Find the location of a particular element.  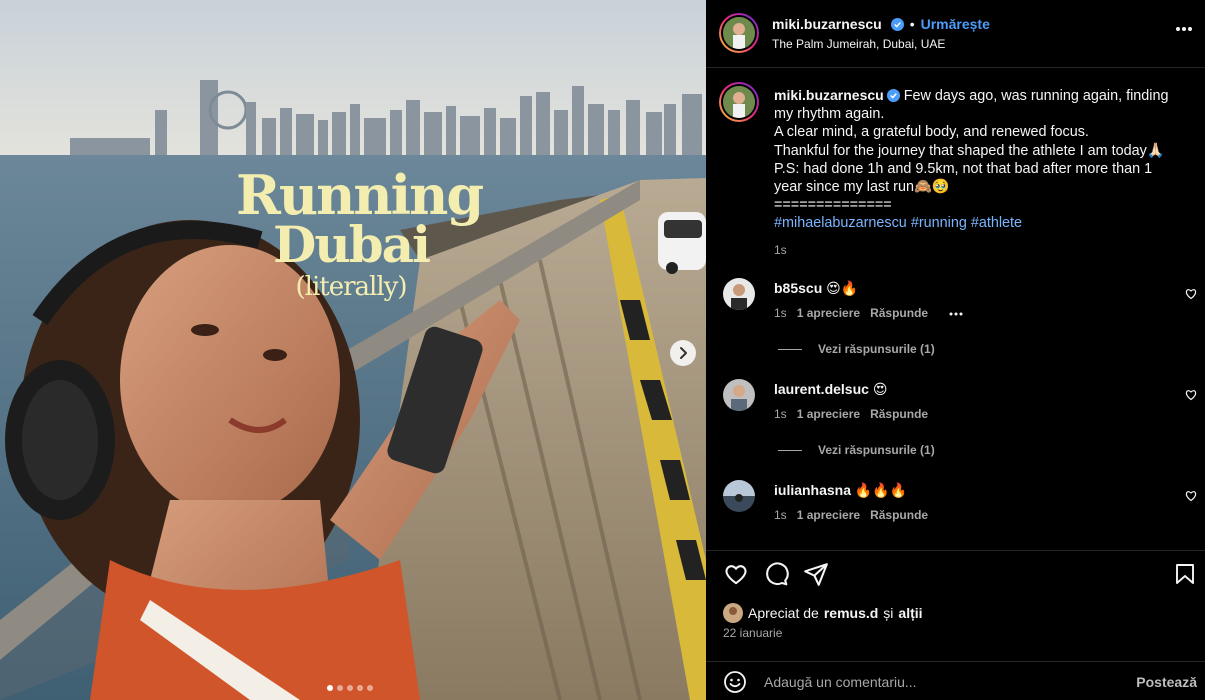

post-date: 22 ianuarie is located at coordinates (752, 633).